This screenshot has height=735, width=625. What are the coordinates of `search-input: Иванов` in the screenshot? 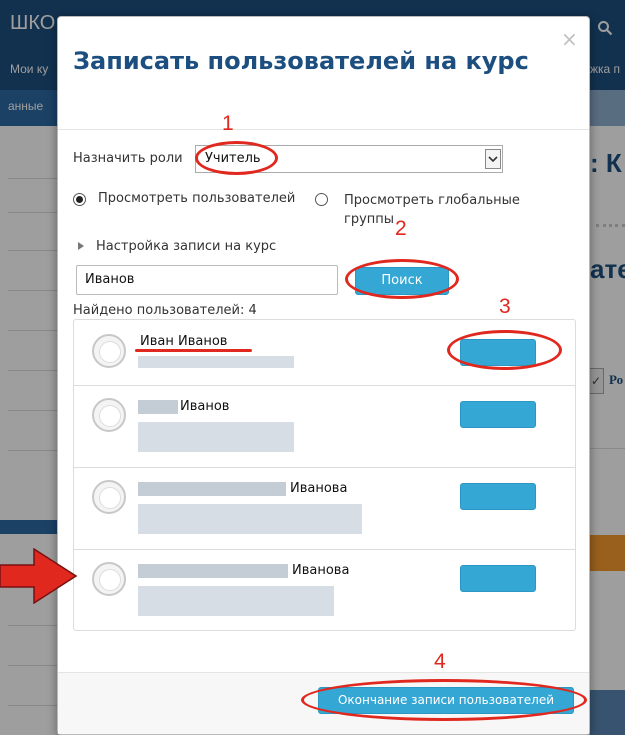 It's located at (207, 280).